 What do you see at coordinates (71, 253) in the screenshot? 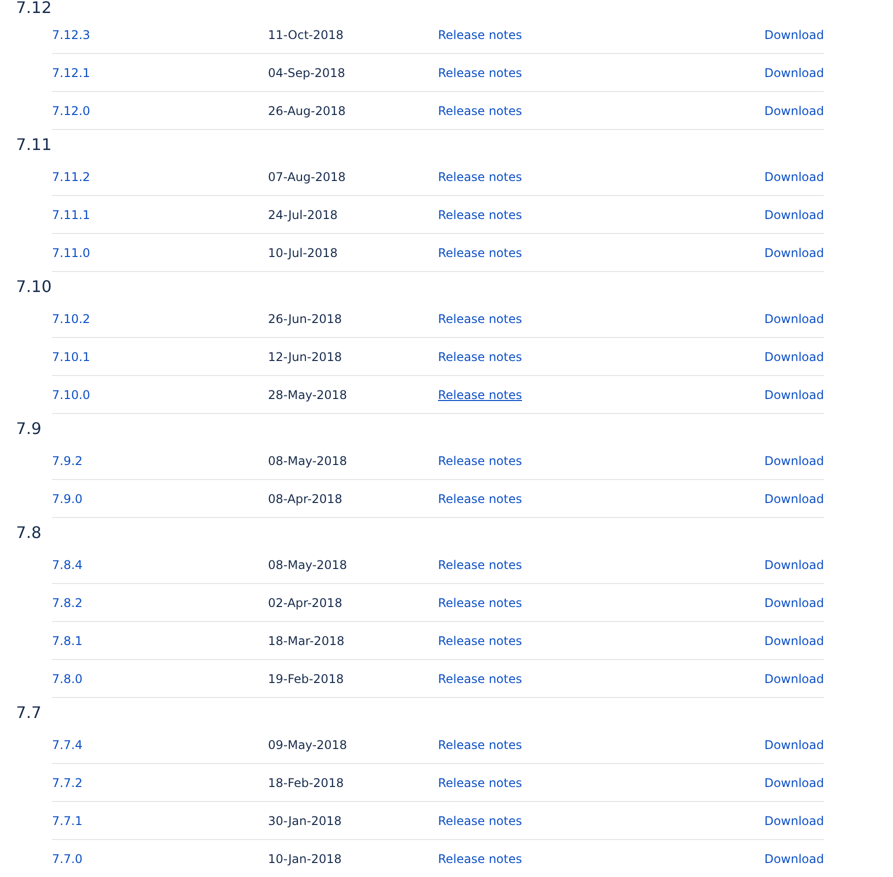
I see `version-link: 7.11.0` at bounding box center [71, 253].